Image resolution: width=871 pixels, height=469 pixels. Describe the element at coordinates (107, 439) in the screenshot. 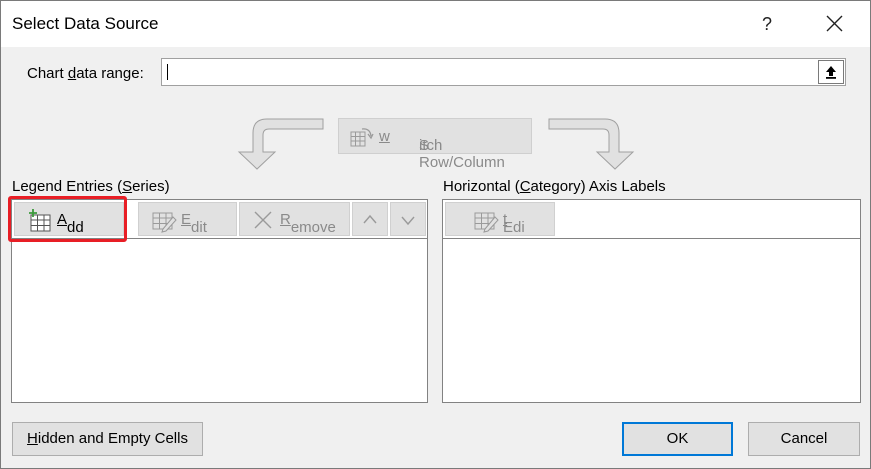

I see `hidden-and-empty-cells-button: Hidden and Empty Cells` at that location.